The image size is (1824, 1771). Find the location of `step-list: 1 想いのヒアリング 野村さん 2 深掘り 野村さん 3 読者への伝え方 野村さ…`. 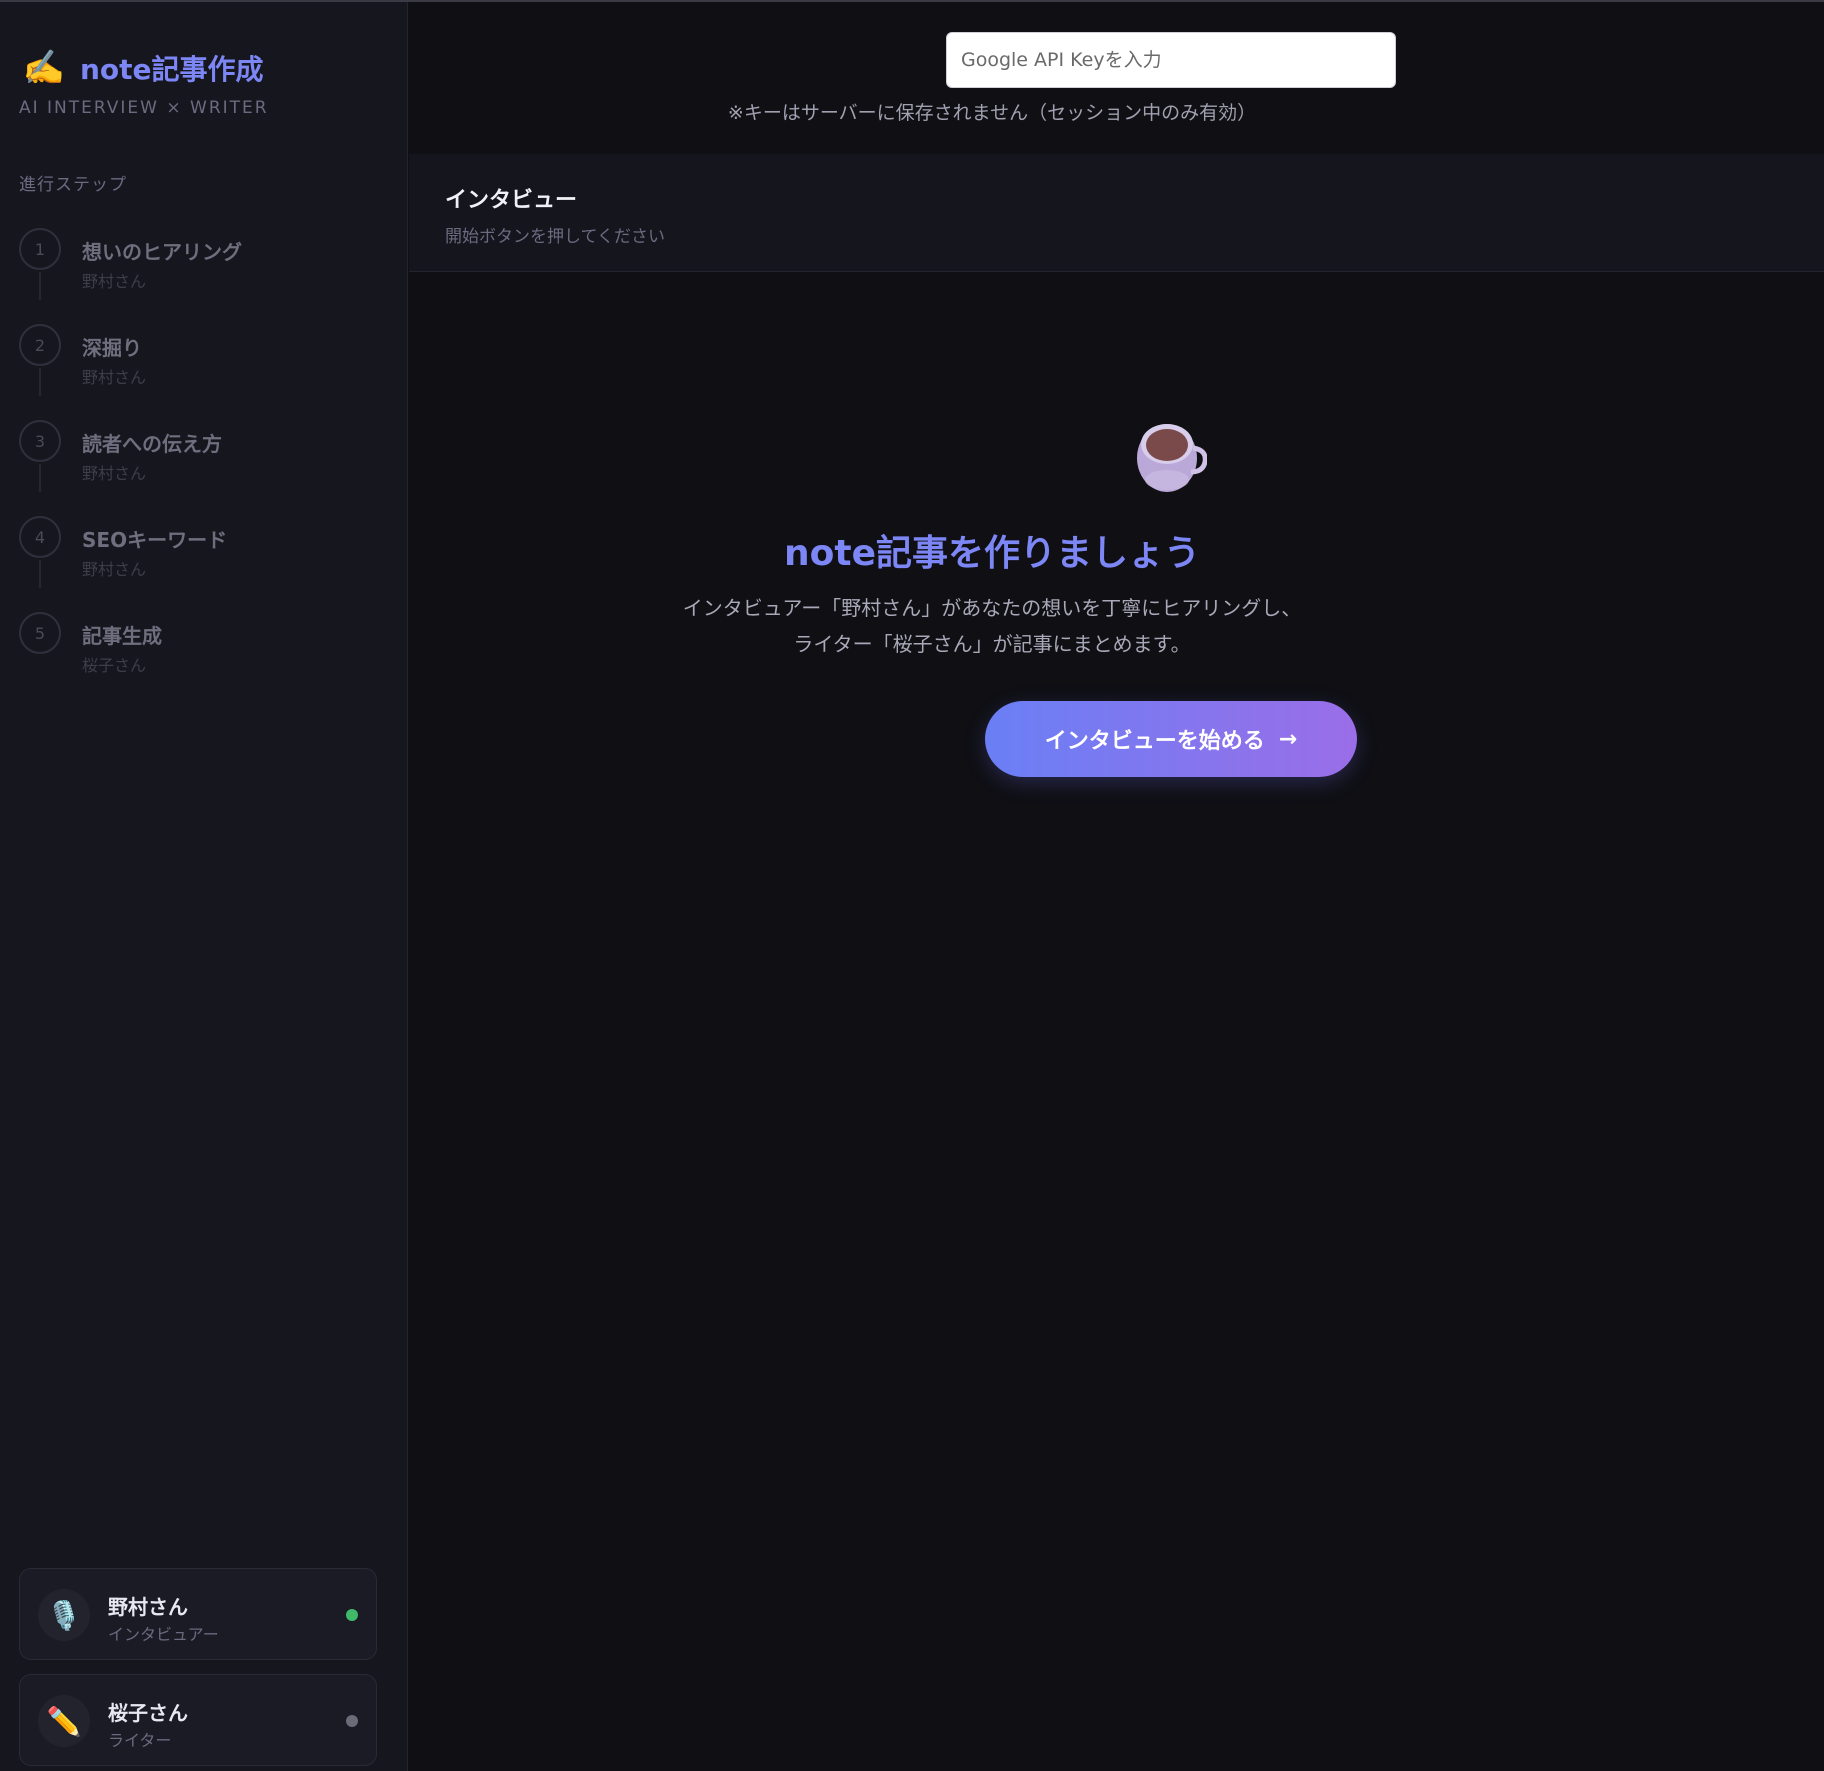

step-list: 1 想いのヒアリング 野村さん 2 深掘り 野村さん 3 読者への伝え方 野村さ… is located at coordinates (204, 466).